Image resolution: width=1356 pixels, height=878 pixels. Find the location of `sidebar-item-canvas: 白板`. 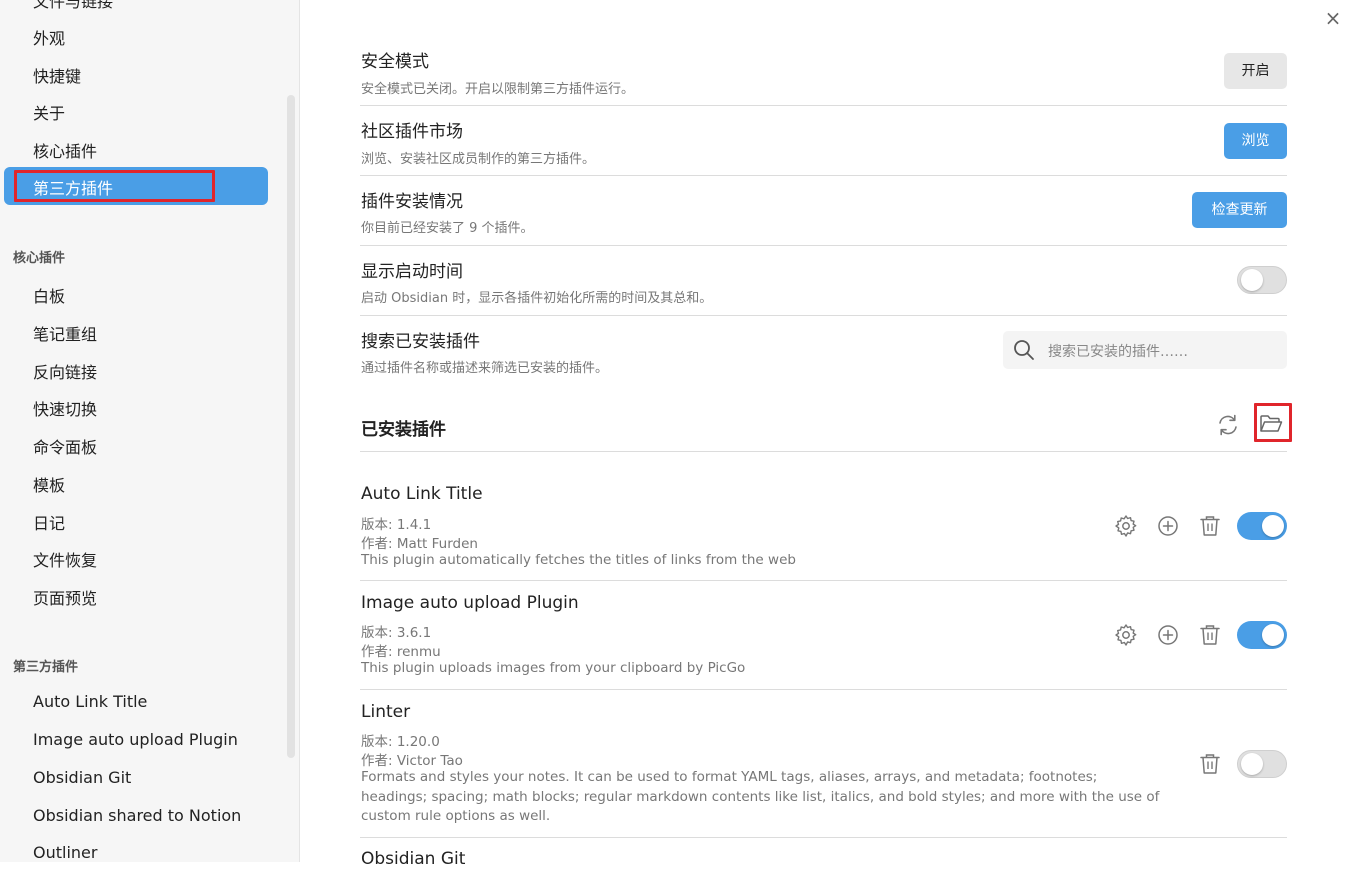

sidebar-item-canvas: 白板 is located at coordinates (49, 295).